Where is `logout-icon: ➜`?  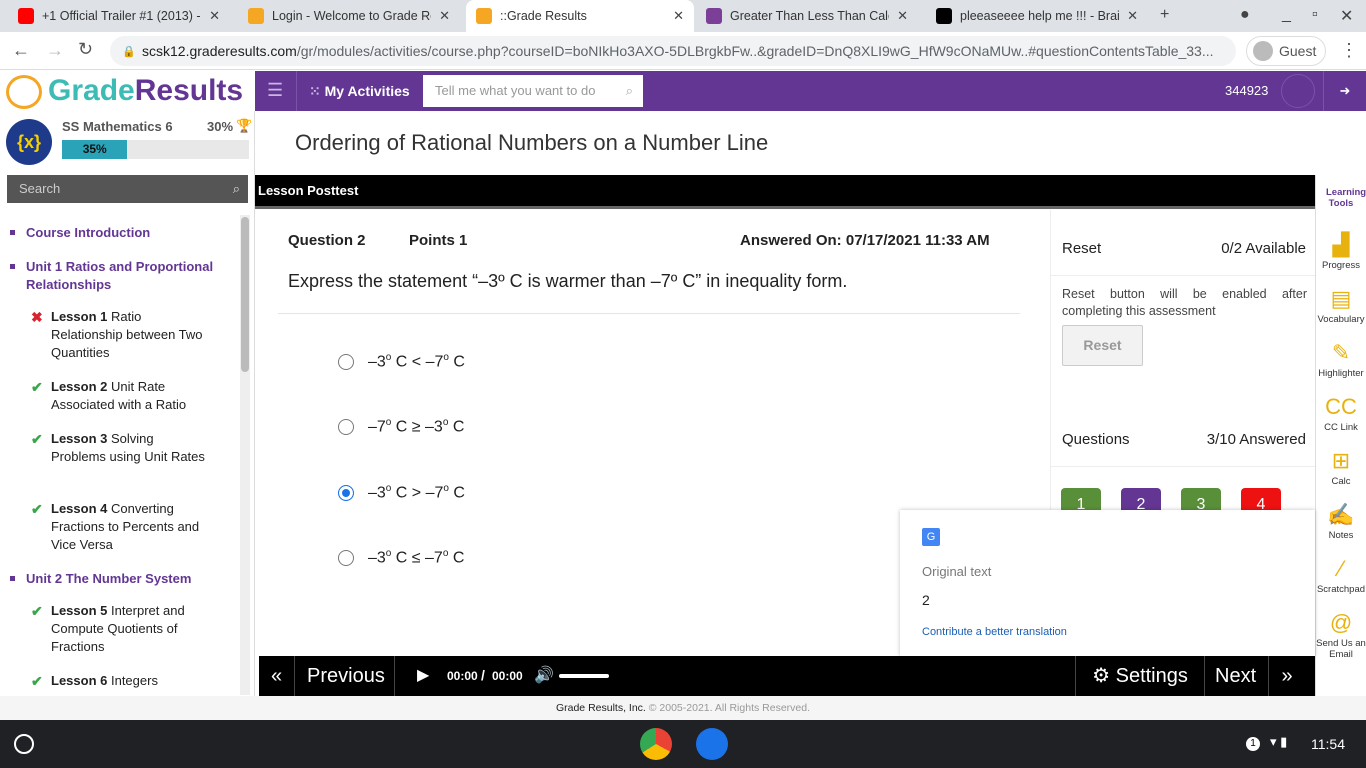 logout-icon: ➜ is located at coordinates (1344, 91).